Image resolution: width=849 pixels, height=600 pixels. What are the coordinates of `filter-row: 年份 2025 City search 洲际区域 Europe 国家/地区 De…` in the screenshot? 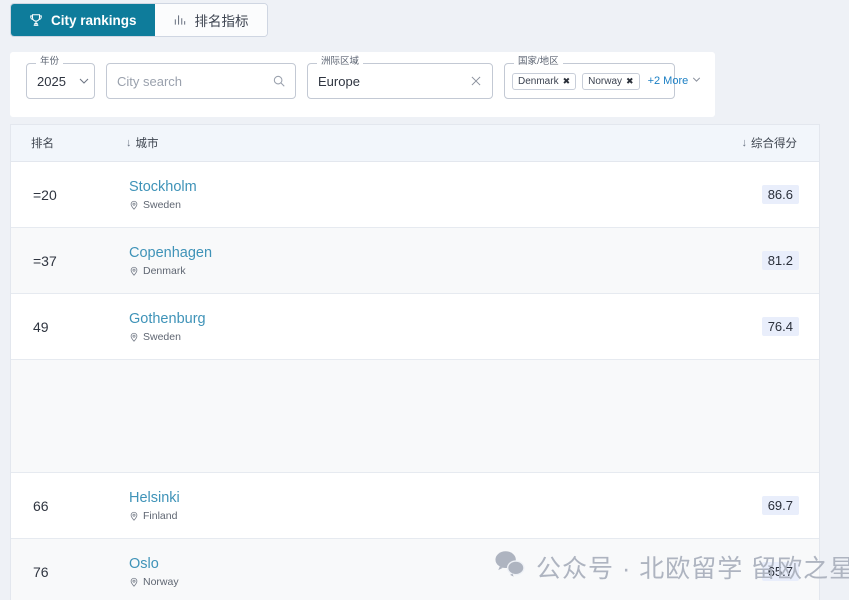 It's located at (362, 75).